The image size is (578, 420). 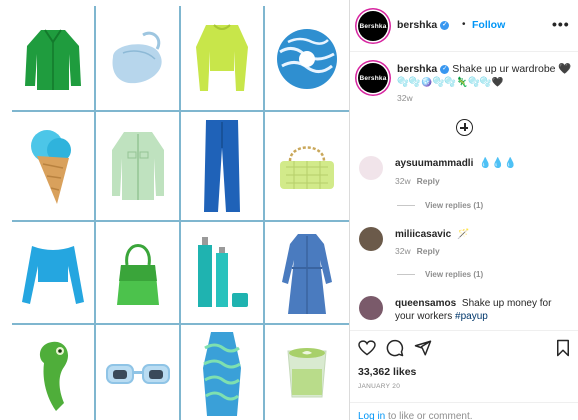 I want to click on header-username-text: bershka, so click(x=417, y=25).